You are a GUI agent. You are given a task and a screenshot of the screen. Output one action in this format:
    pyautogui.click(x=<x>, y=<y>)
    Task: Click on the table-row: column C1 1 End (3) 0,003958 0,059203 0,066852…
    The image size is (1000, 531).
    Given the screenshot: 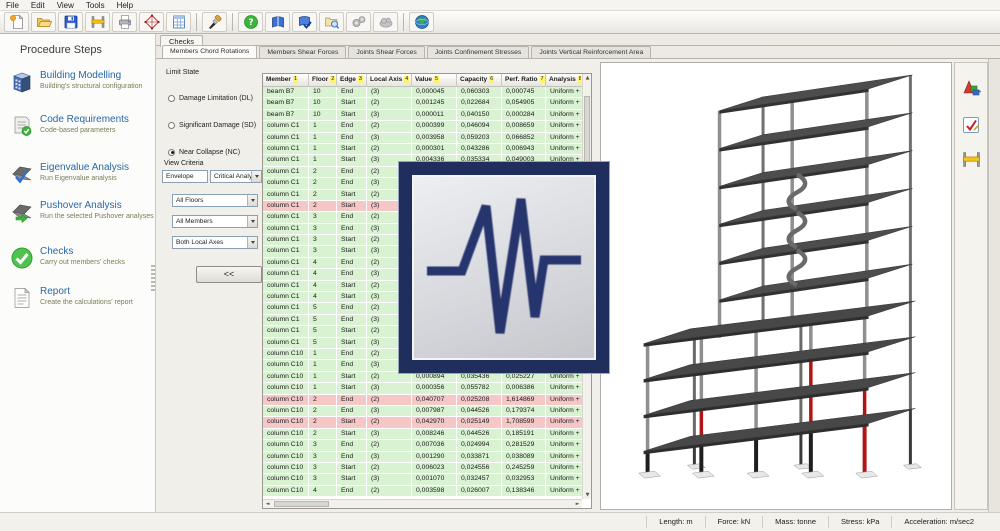 What is the action you would take?
    pyautogui.click(x=422, y=138)
    